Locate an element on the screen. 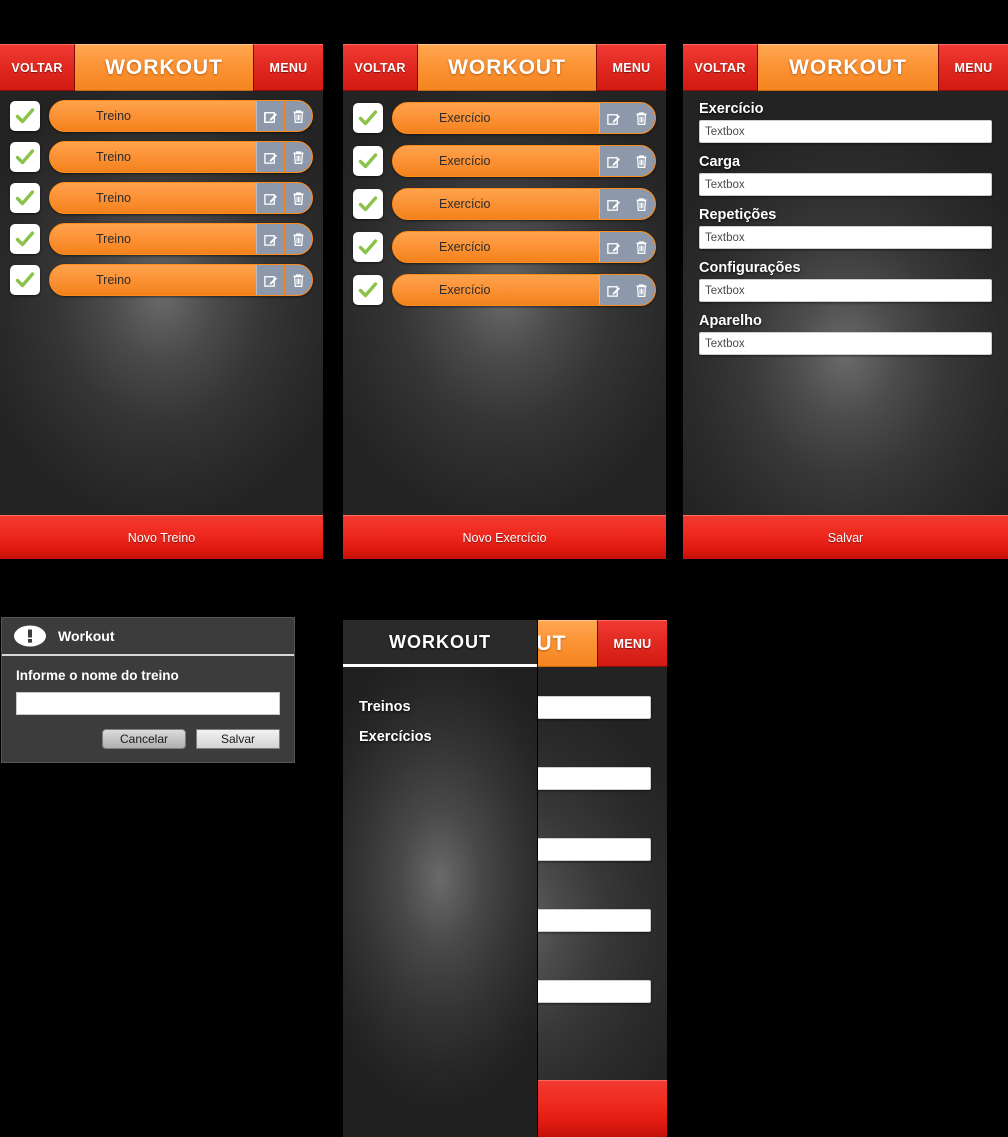 This screenshot has width=1008, height=1137. field-label-configuracoes: Configurações is located at coordinates (750, 268).